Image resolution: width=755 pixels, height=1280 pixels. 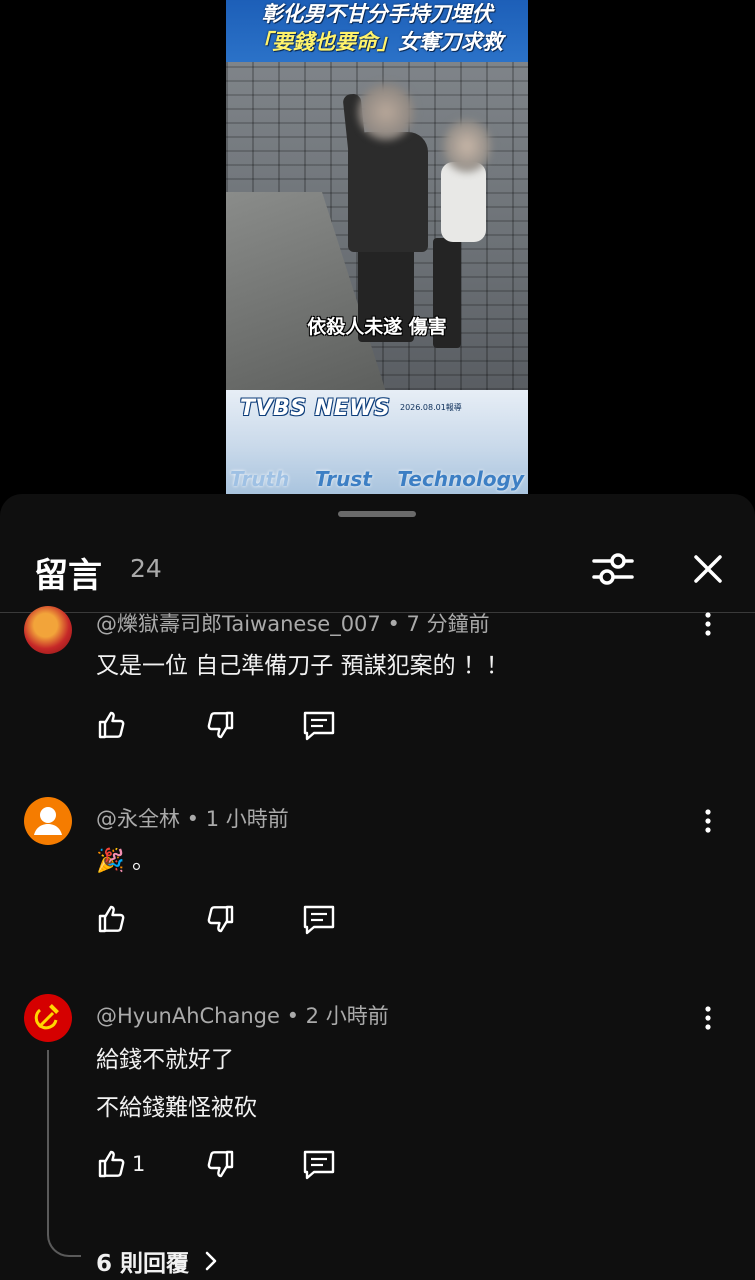 What do you see at coordinates (377, 514) in the screenshot?
I see `drag-handle` at bounding box center [377, 514].